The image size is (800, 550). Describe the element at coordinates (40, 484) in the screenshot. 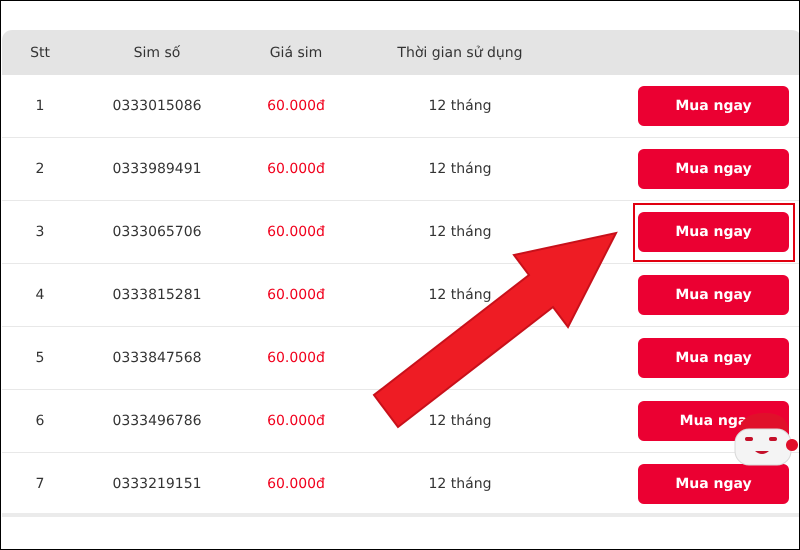

I see `row-number: 7` at that location.